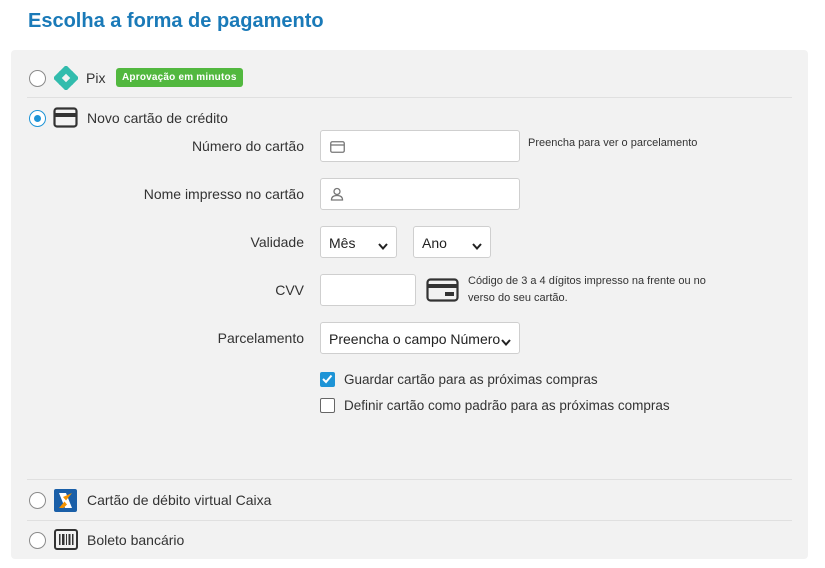 This screenshot has width=825, height=568. I want to click on card-number-label: Número do cartão, so click(247, 146).